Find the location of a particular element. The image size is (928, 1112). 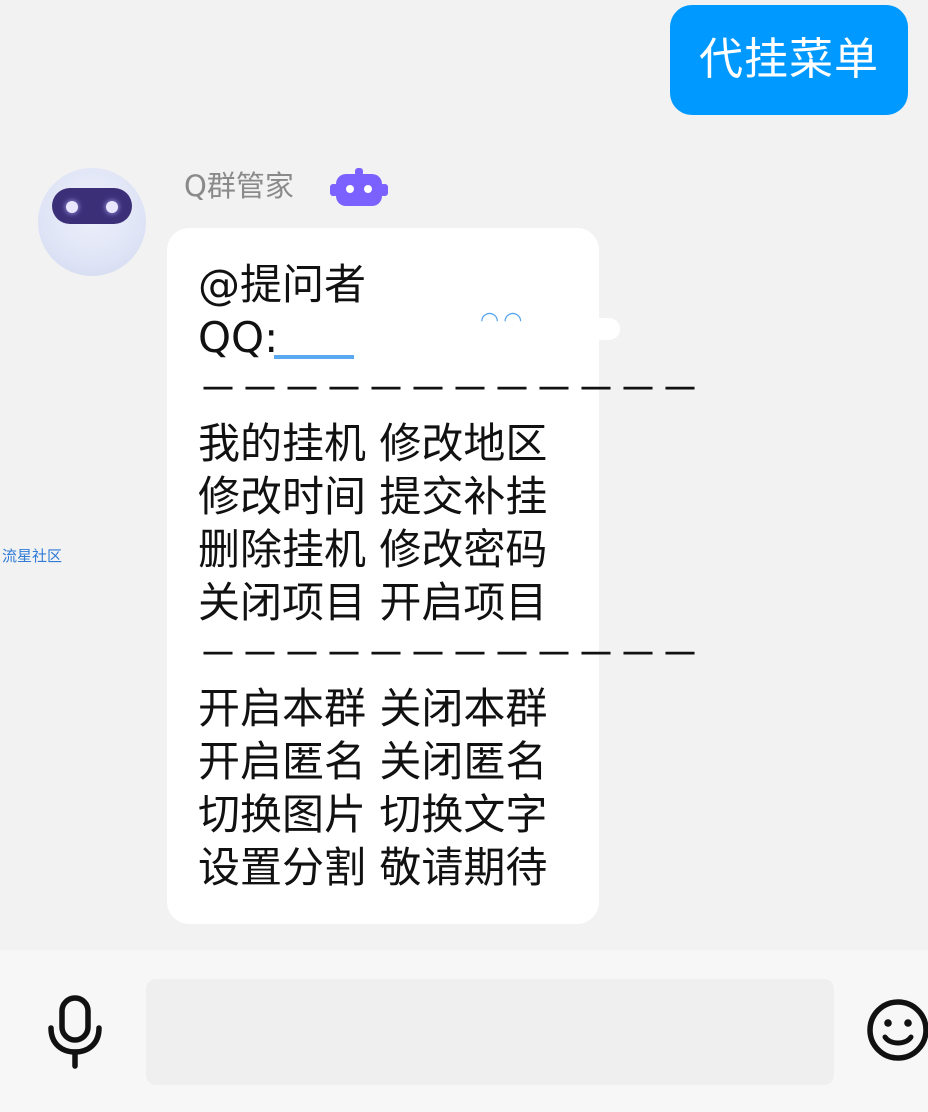

qq-label: QQ: is located at coordinates (238, 337).